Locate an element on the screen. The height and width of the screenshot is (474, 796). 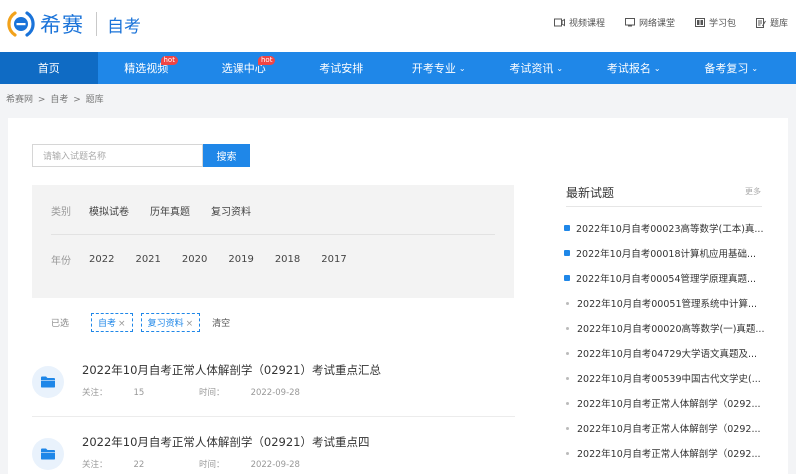
breadcrumb-zikao: 自考 is located at coordinates (59, 100).